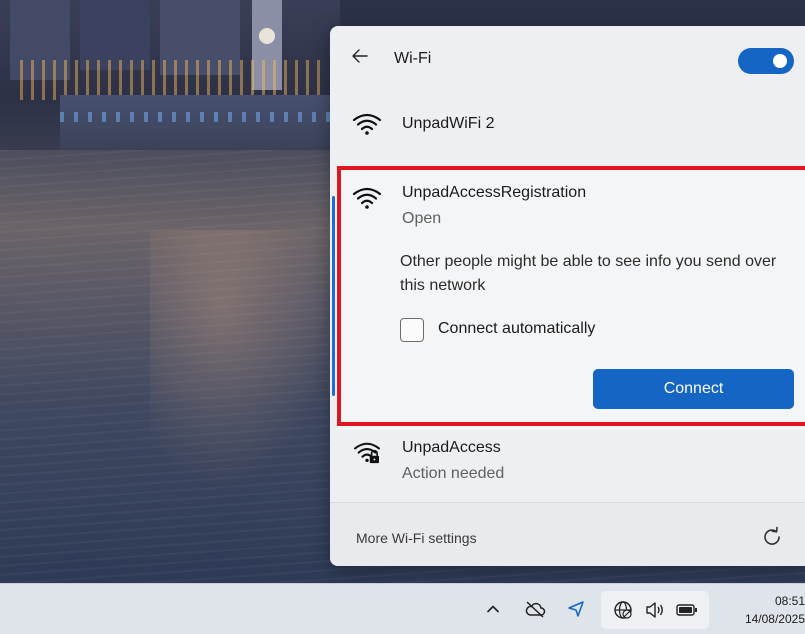 This screenshot has width=805, height=634. Describe the element at coordinates (693, 389) in the screenshot. I see `connect-button: Connect` at that location.